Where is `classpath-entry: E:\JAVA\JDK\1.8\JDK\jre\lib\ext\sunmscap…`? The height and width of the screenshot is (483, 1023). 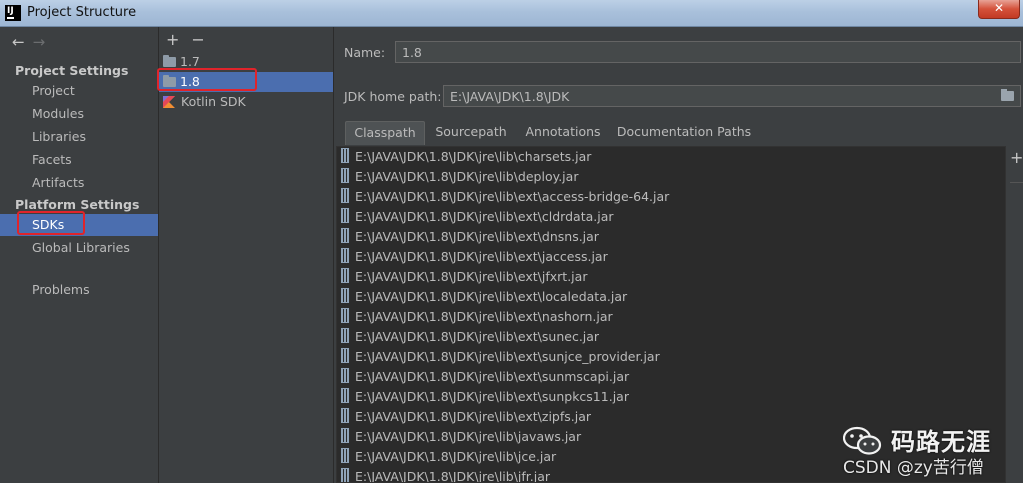
classpath-entry: E:\JAVA\JDK\1.8\JDK\jre\lib\ext\sunmscap… is located at coordinates (671, 377).